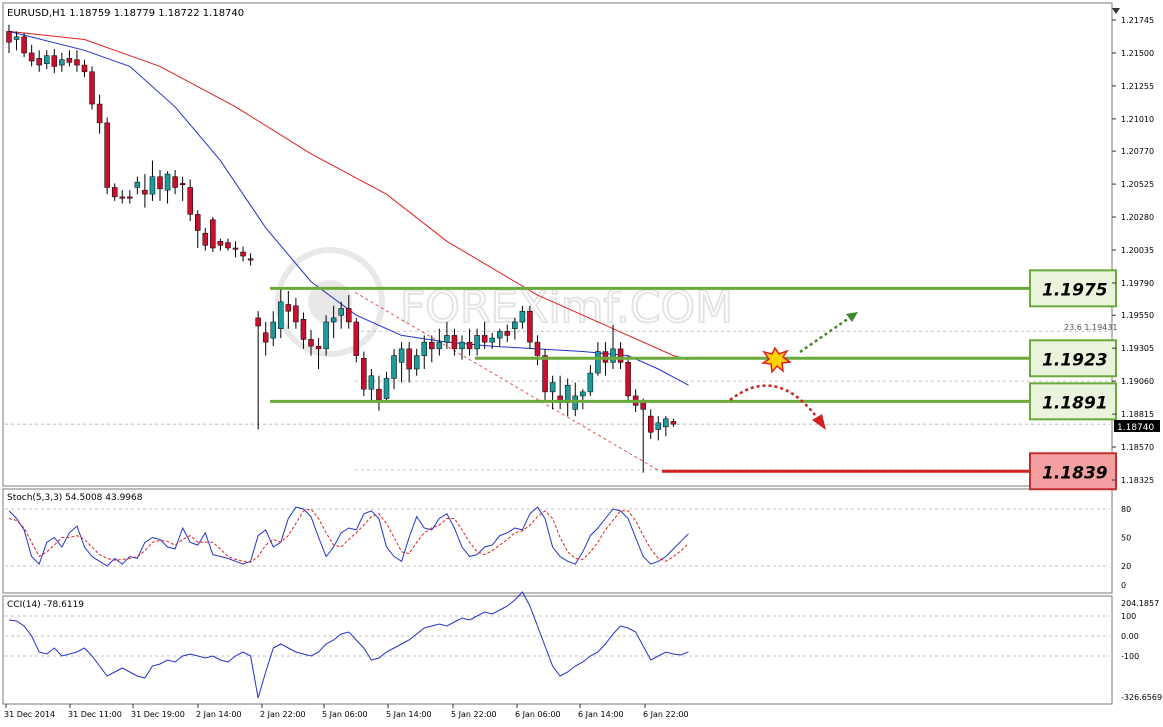  I want to click on y-tick-label: 1.18325, so click(1137, 480).